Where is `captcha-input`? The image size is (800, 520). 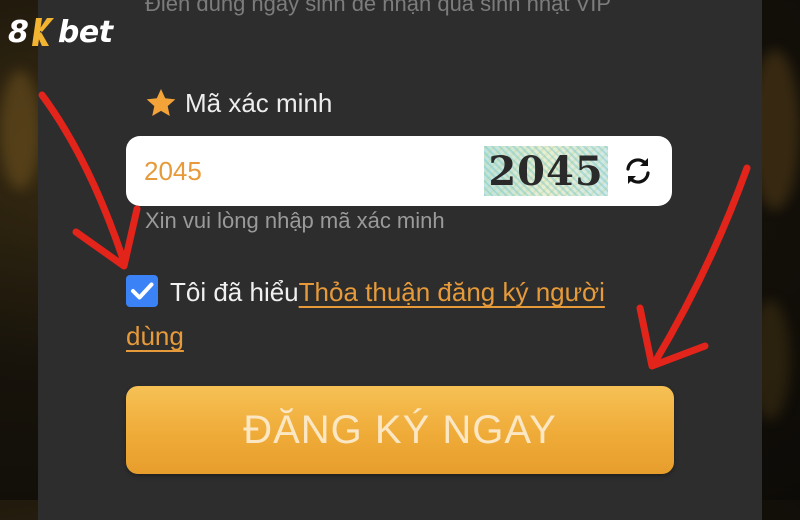 captcha-input is located at coordinates (309, 171).